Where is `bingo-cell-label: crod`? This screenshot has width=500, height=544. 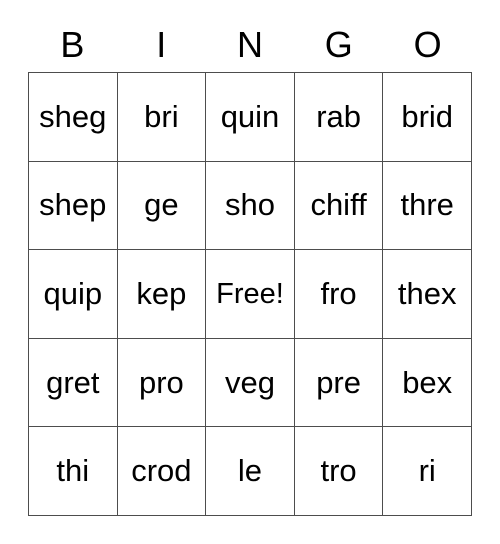 bingo-cell-label: crod is located at coordinates (161, 471).